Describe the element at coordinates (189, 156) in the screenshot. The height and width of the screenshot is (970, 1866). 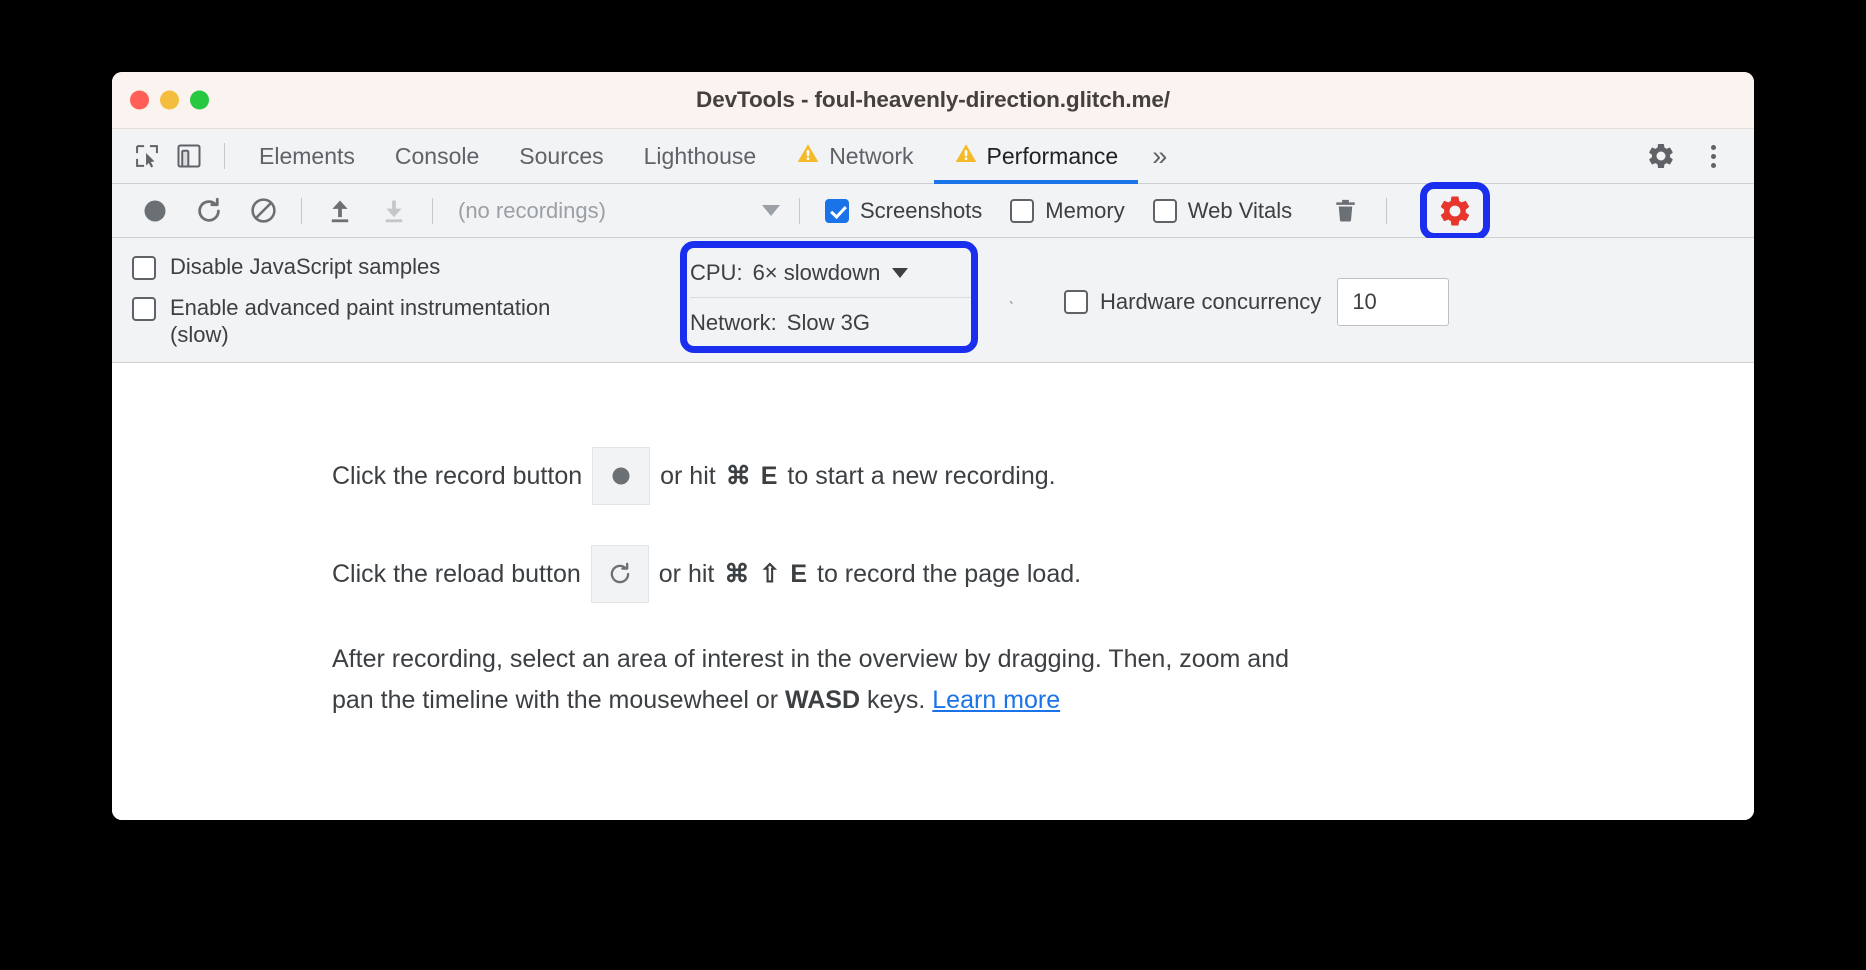
I see `device-toolbar-icon` at that location.